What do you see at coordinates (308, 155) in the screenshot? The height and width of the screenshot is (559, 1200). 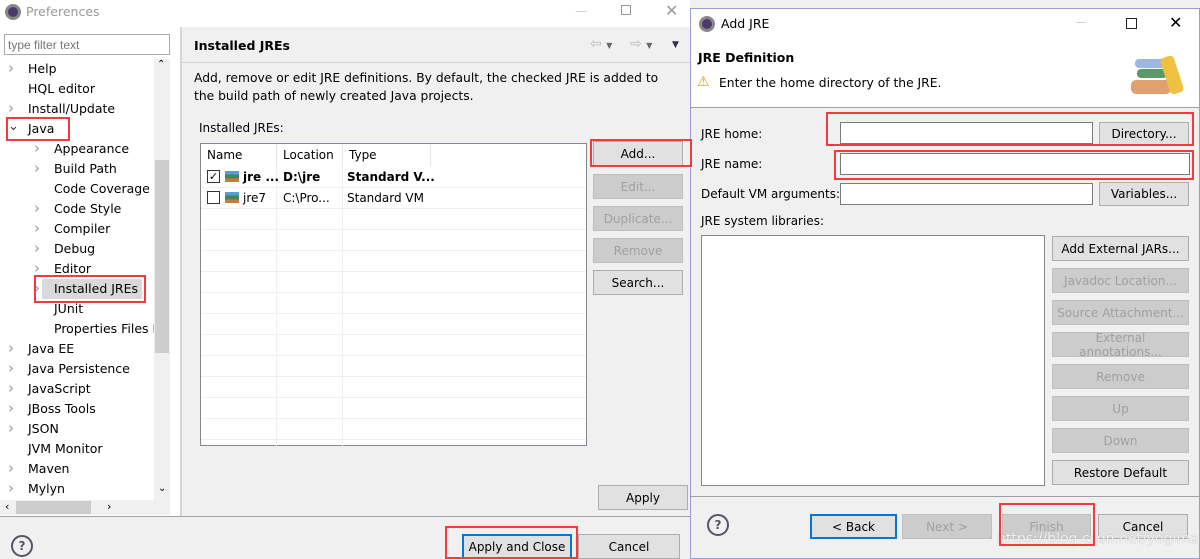 I see `column-header: Location` at bounding box center [308, 155].